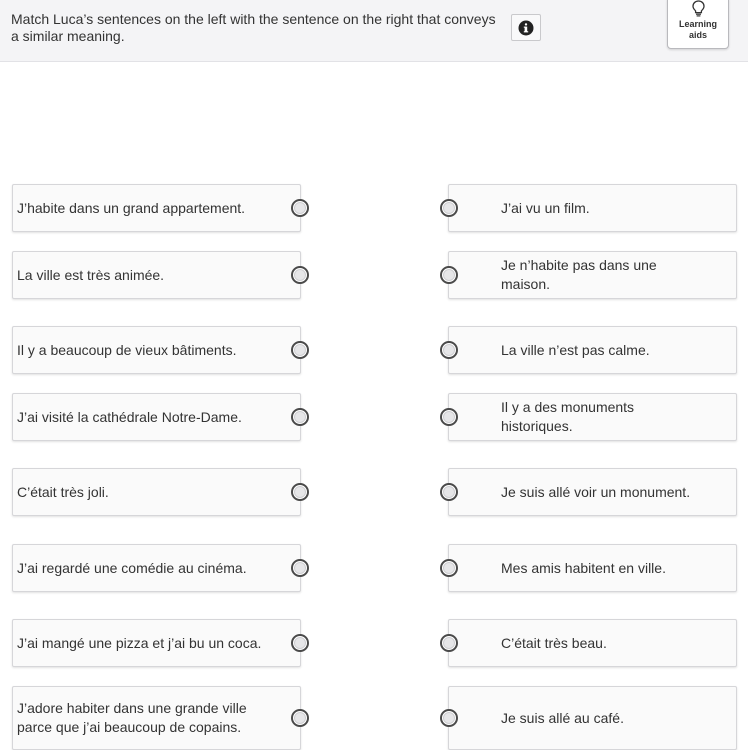 This screenshot has width=748, height=750. I want to click on left-item-text: J’ai regardé une comédie au cinéma., so click(132, 567).